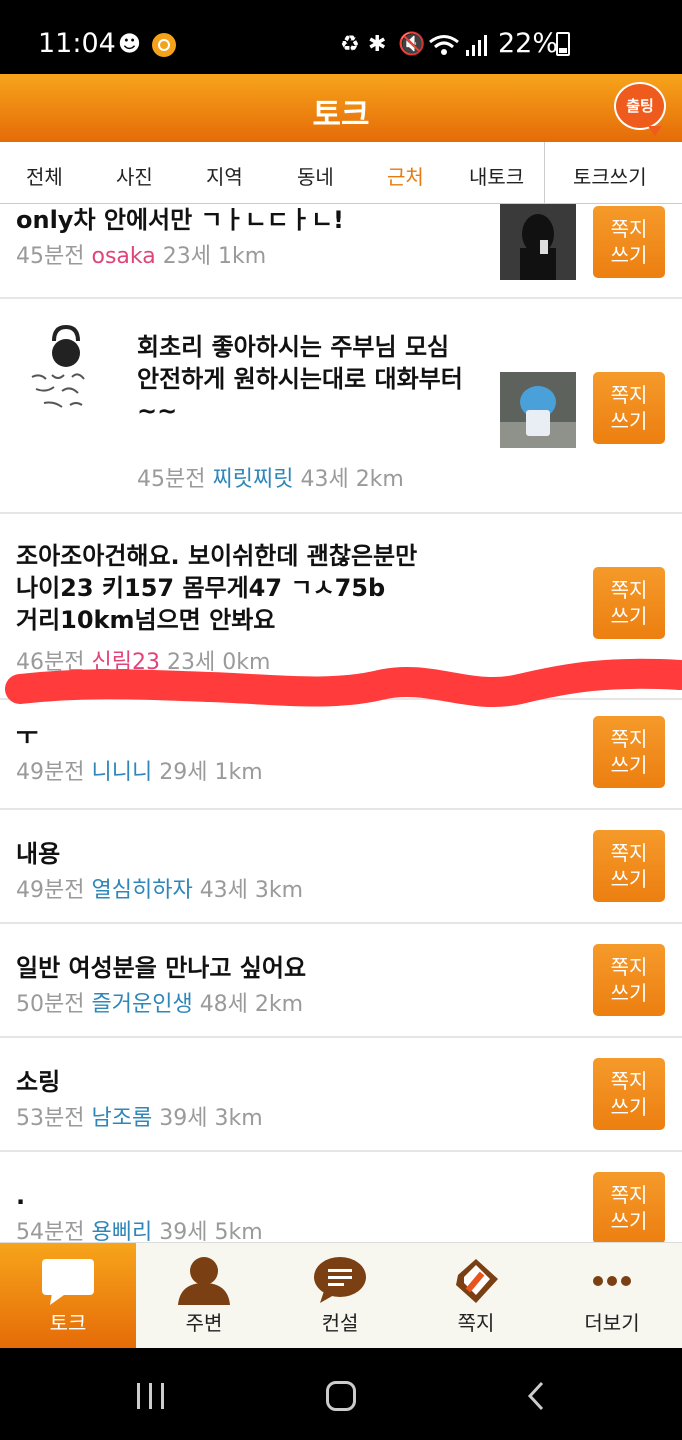 The width and height of the screenshot is (682, 1440). What do you see at coordinates (164, 45) in the screenshot?
I see `orange-circle-icon` at bounding box center [164, 45].